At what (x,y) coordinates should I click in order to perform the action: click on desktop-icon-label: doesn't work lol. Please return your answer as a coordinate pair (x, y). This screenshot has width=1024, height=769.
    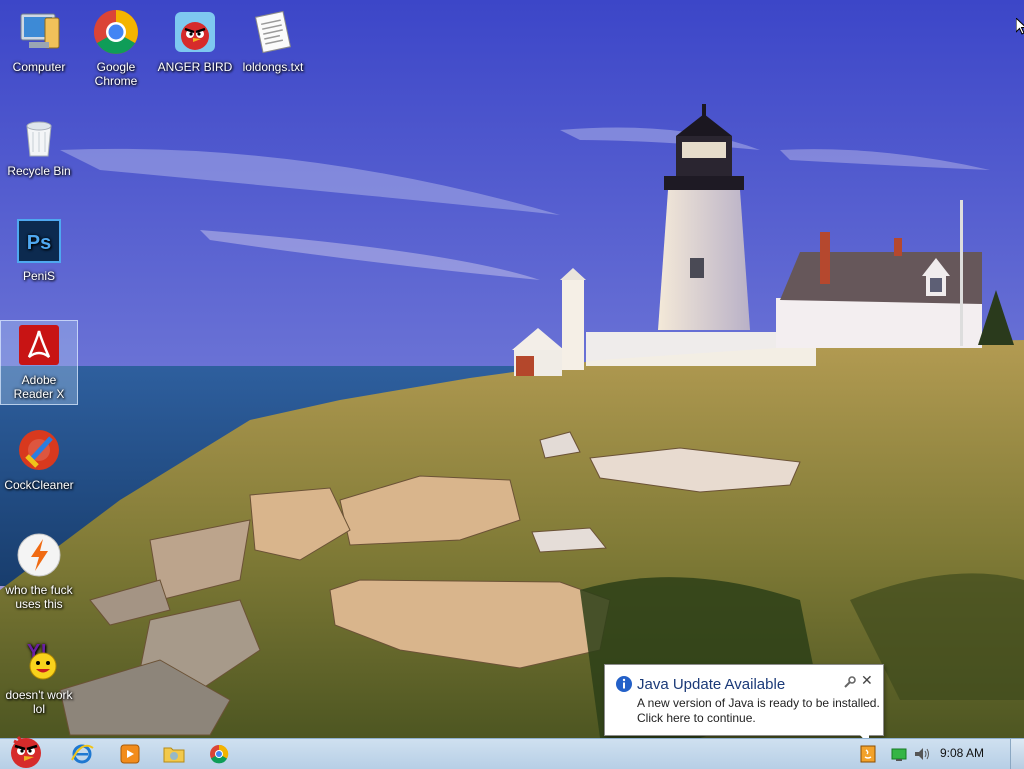
    Looking at the image, I should click on (39, 702).